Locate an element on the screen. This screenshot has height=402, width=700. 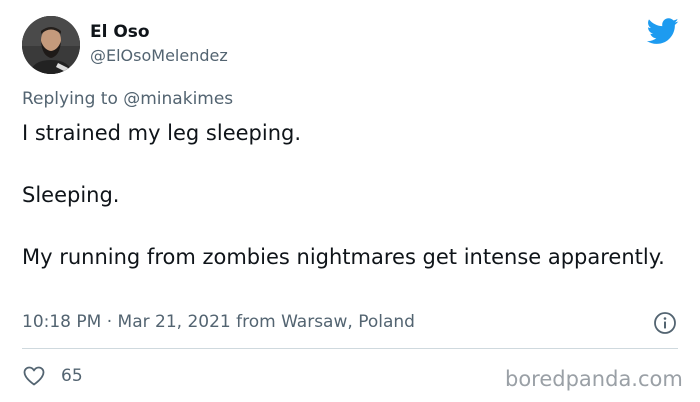
watermark: boredpanda.com is located at coordinates (594, 379).